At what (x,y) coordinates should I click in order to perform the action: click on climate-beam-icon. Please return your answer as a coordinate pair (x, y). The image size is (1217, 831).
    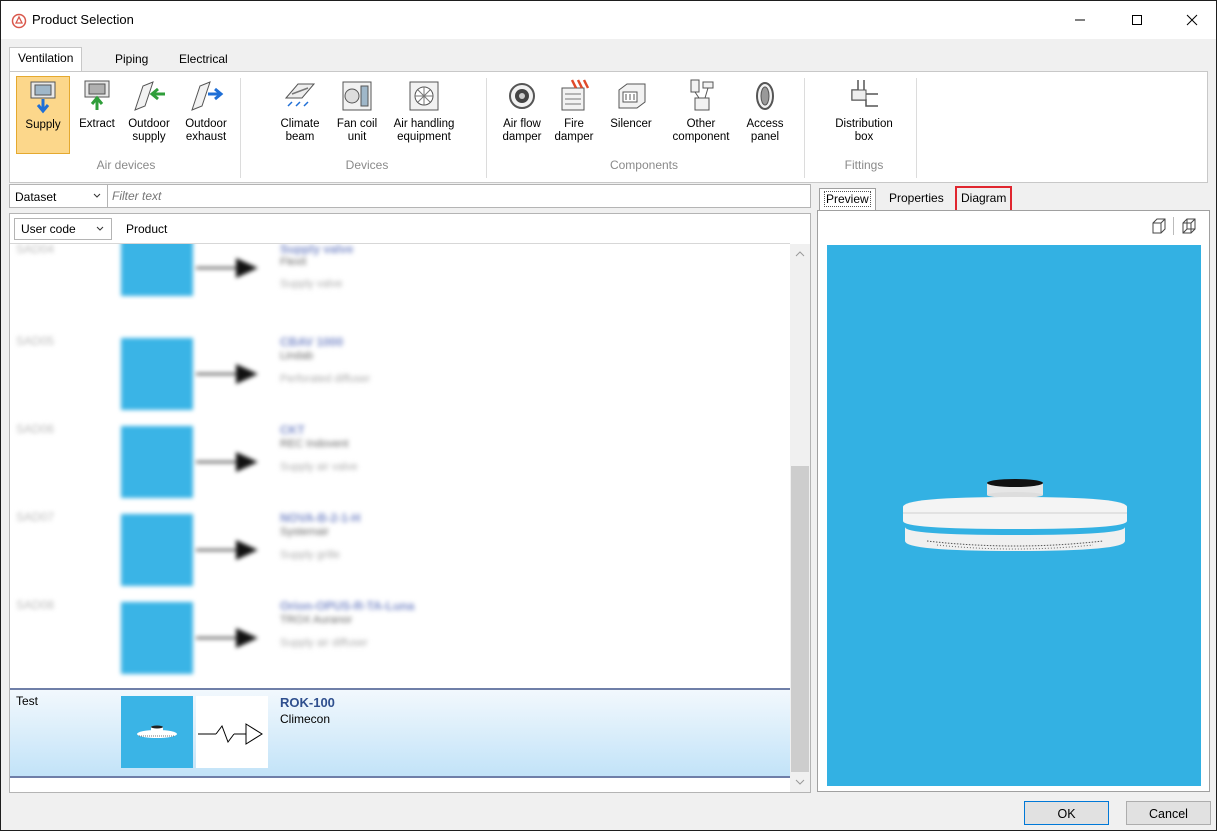
    Looking at the image, I should click on (300, 95).